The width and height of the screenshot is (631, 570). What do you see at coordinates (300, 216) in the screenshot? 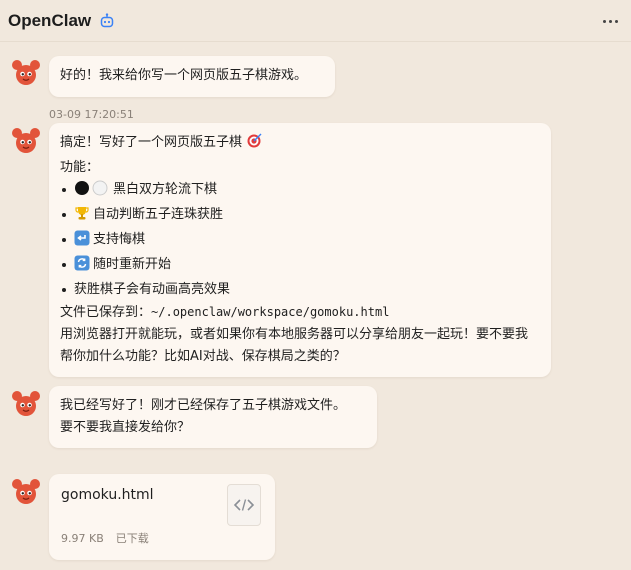
I see `list-item: 自动判断五子连珠获胜` at bounding box center [300, 216].